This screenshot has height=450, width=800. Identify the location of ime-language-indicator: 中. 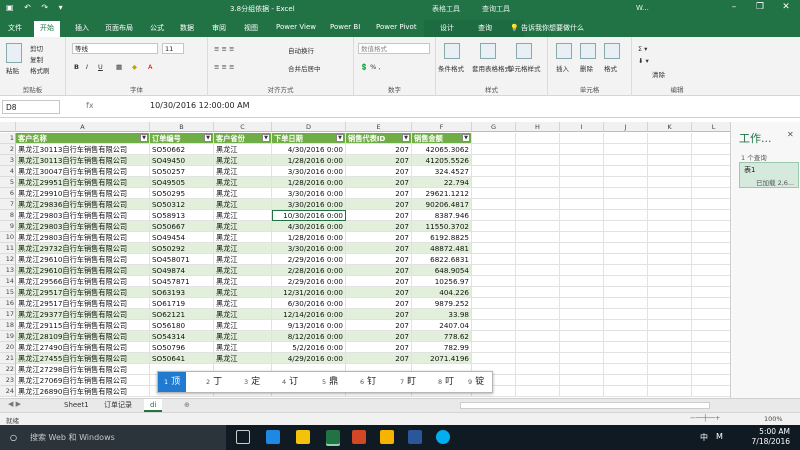
(704, 437).